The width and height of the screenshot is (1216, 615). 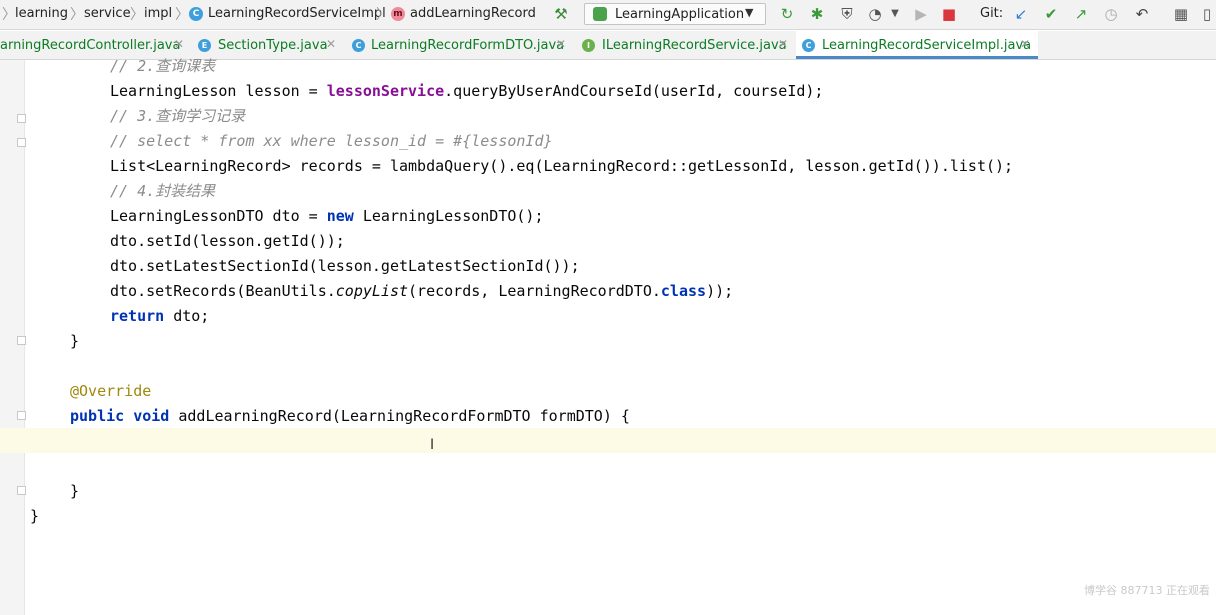 What do you see at coordinates (921, 14) in the screenshot?
I see `run-play-icon: ▶` at bounding box center [921, 14].